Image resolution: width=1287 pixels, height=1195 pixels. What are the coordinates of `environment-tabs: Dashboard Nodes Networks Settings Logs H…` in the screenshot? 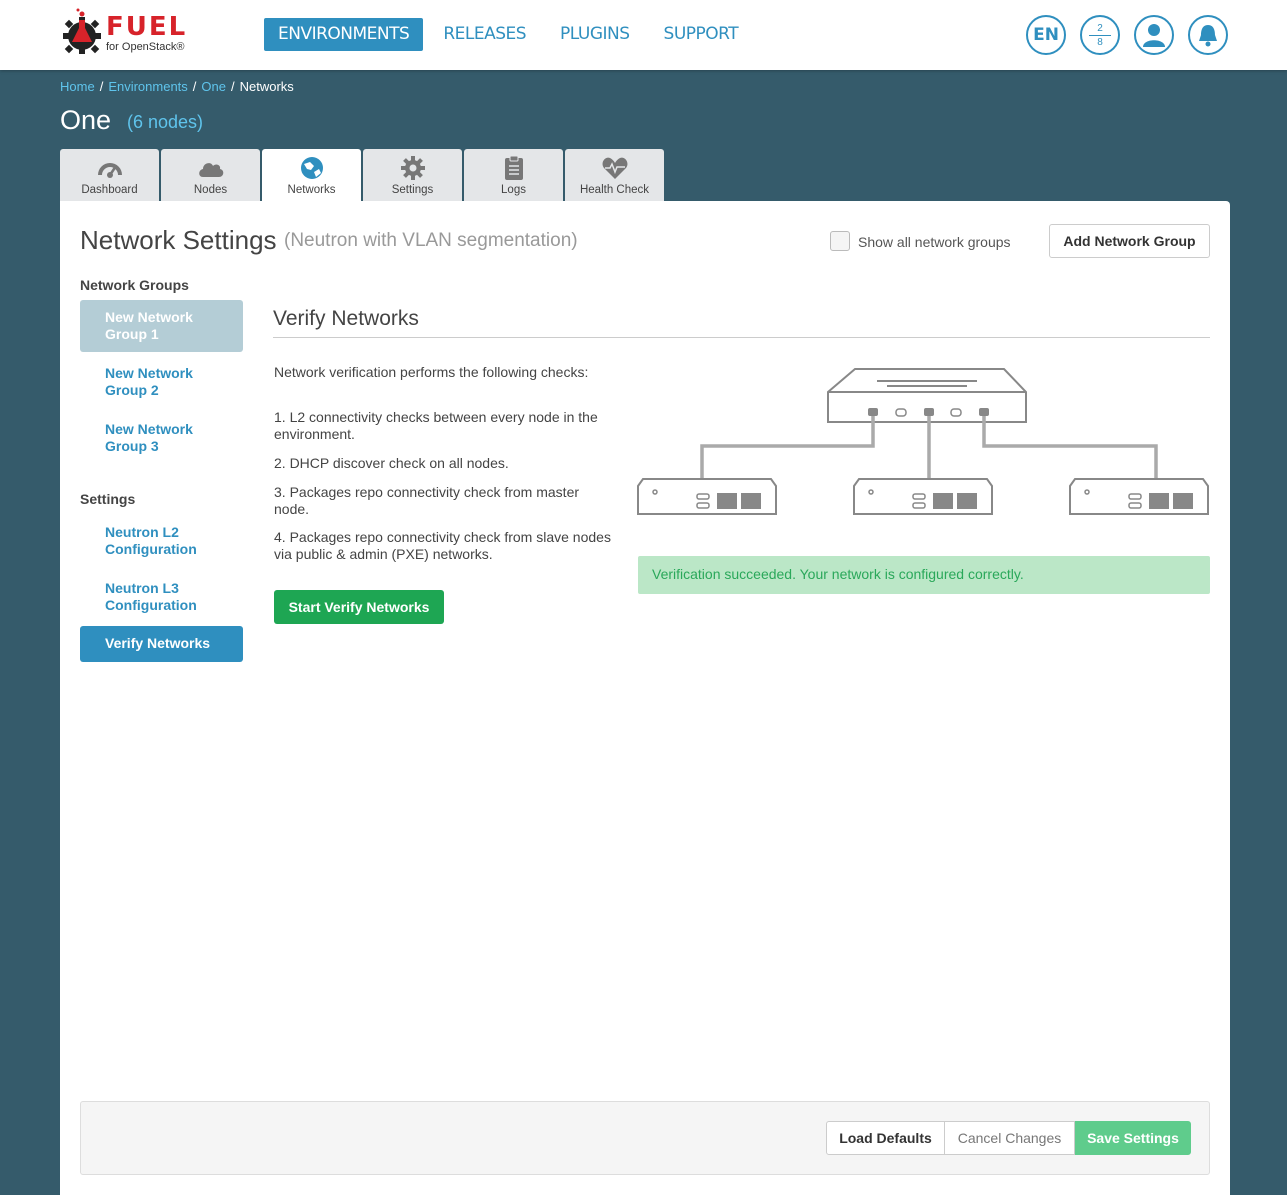 It's located at (363, 177).